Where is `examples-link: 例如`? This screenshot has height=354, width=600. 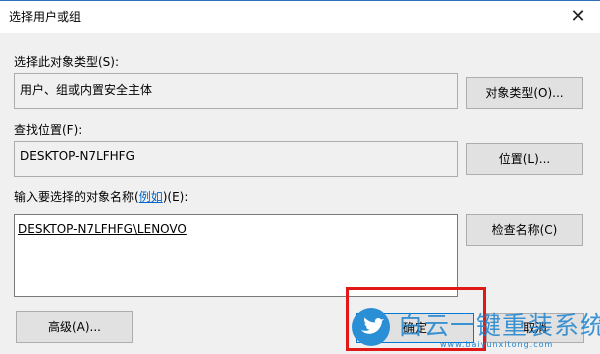 examples-link: 例如 is located at coordinates (151, 197).